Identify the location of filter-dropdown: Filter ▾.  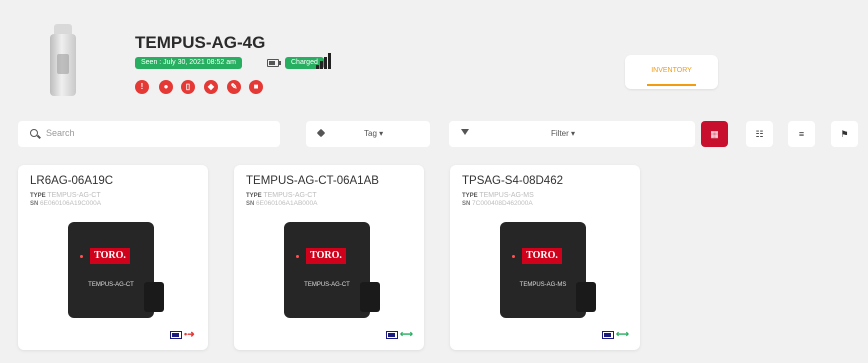
(572, 134).